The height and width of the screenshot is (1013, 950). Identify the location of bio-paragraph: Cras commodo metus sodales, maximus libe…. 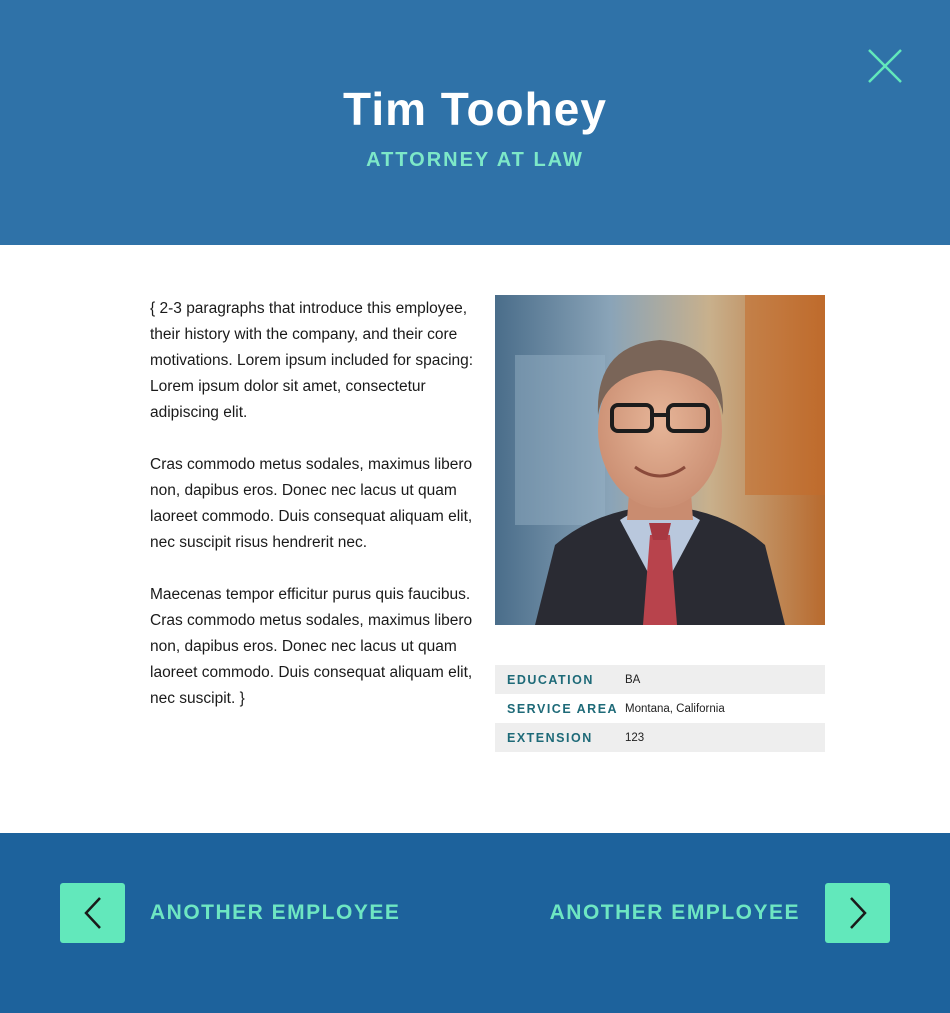
(311, 503).